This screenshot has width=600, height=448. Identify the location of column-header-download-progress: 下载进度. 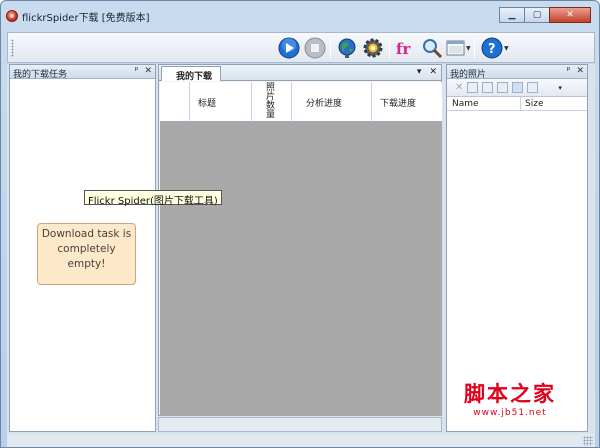
(407, 102).